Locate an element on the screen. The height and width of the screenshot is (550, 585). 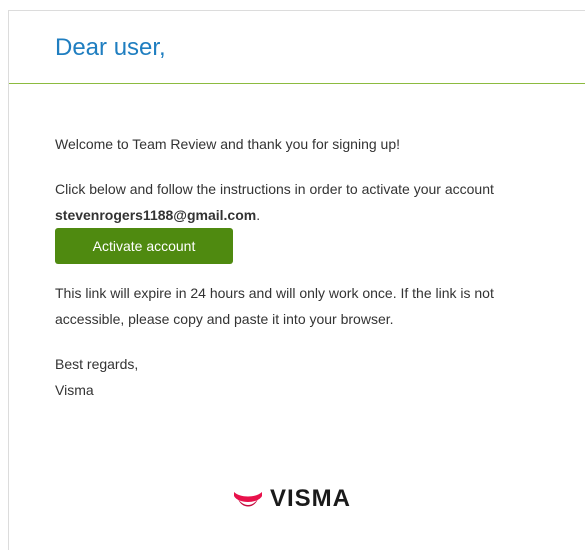
activate-account-button: Activate account is located at coordinates (144, 246).